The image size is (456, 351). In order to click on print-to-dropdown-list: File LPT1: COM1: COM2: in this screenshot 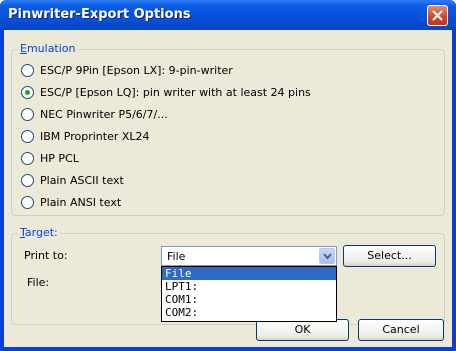, I will do `click(249, 294)`.